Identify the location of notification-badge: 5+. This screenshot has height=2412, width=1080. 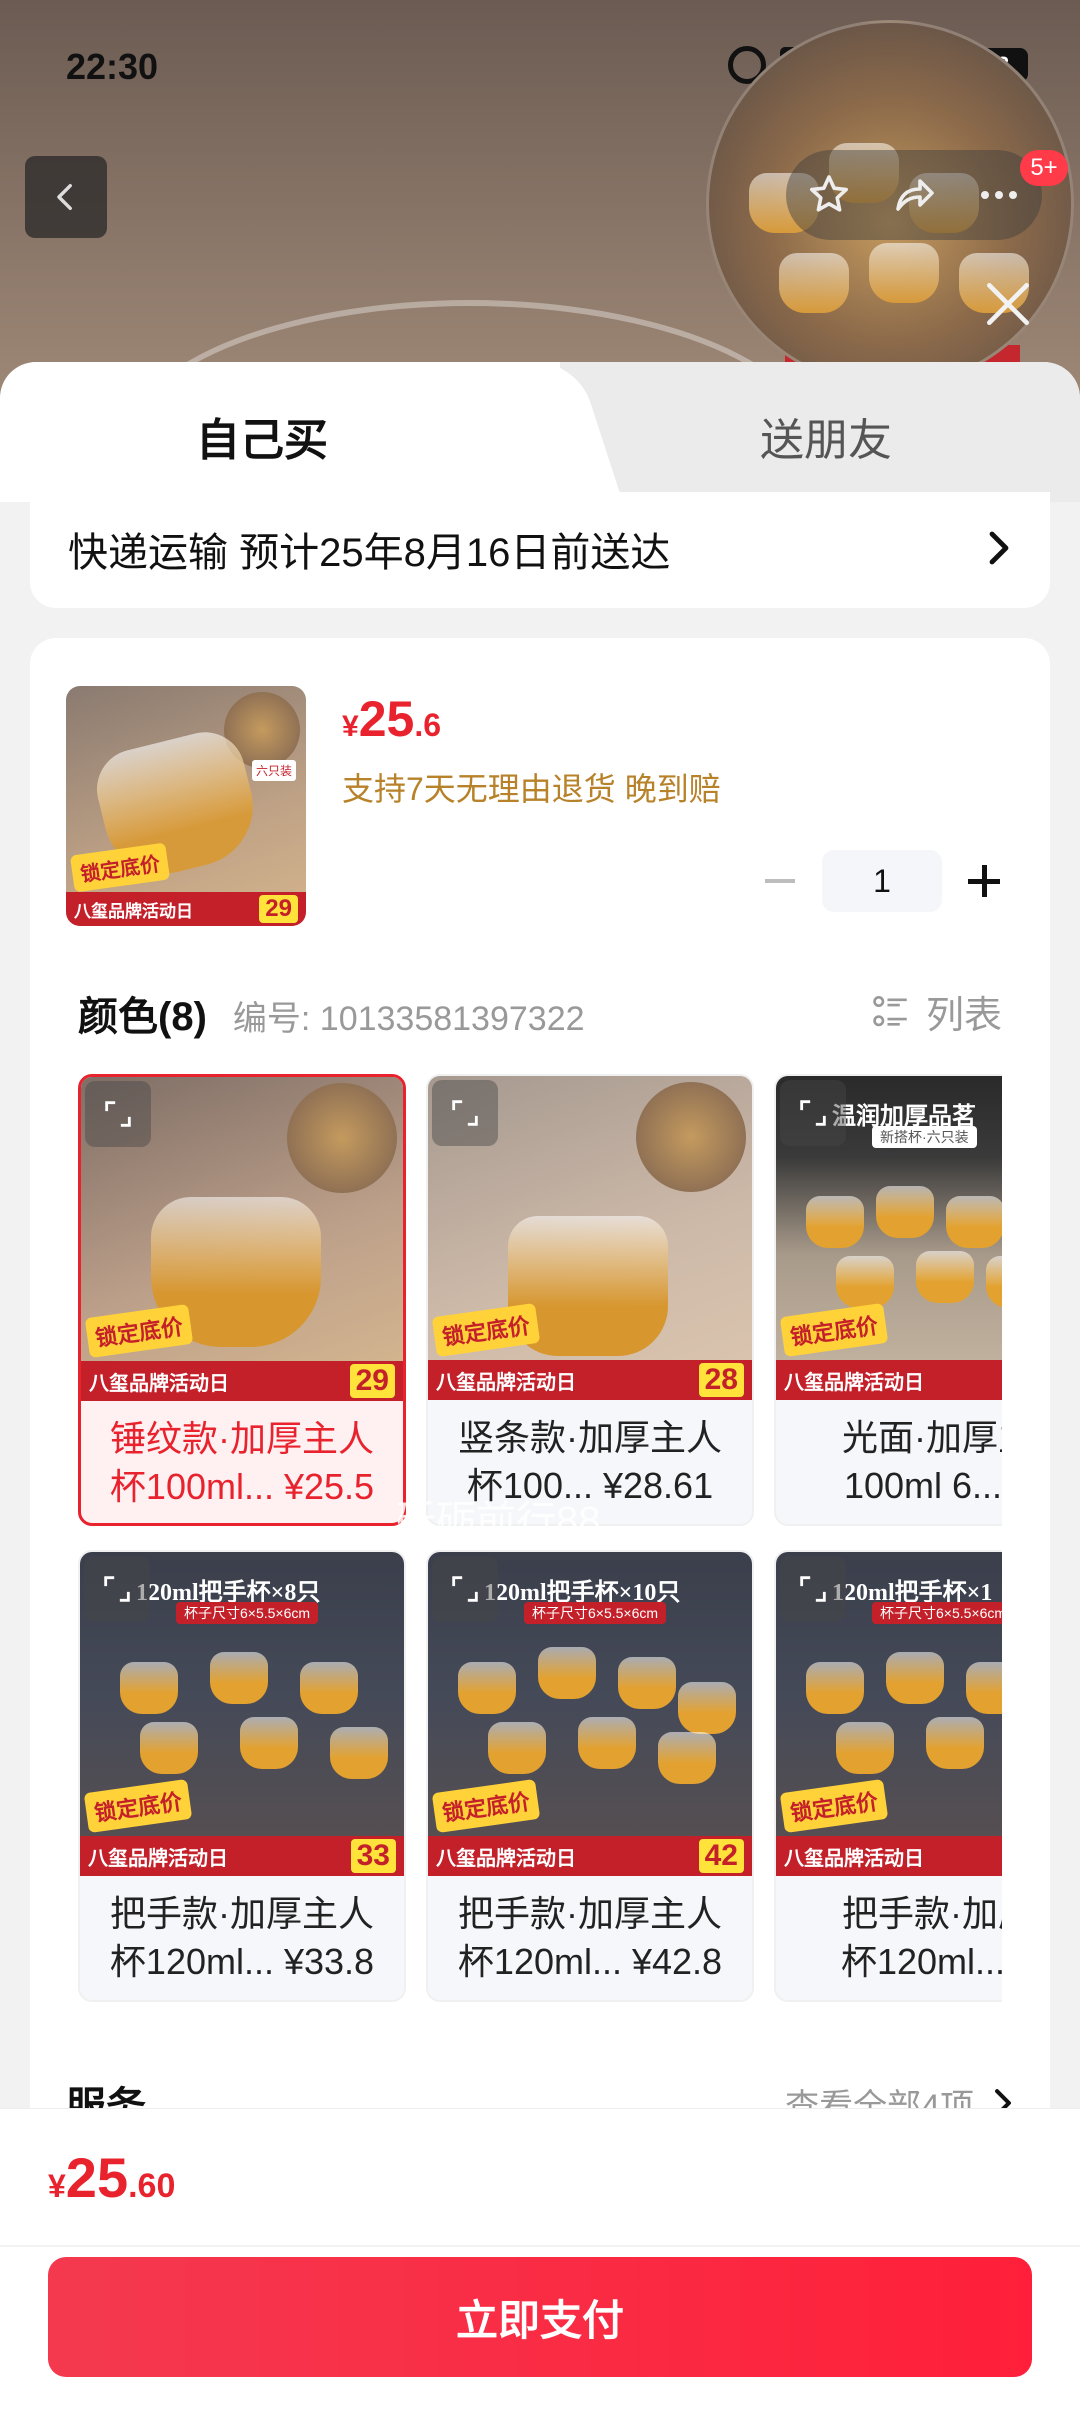
(1044, 168).